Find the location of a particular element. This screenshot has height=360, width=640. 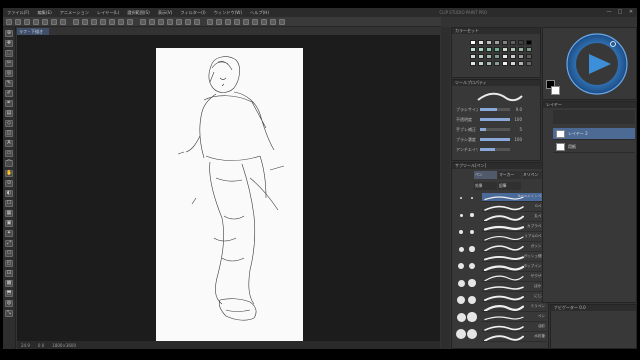

tool-property-row: 不透明度 100 is located at coordinates (489, 119).